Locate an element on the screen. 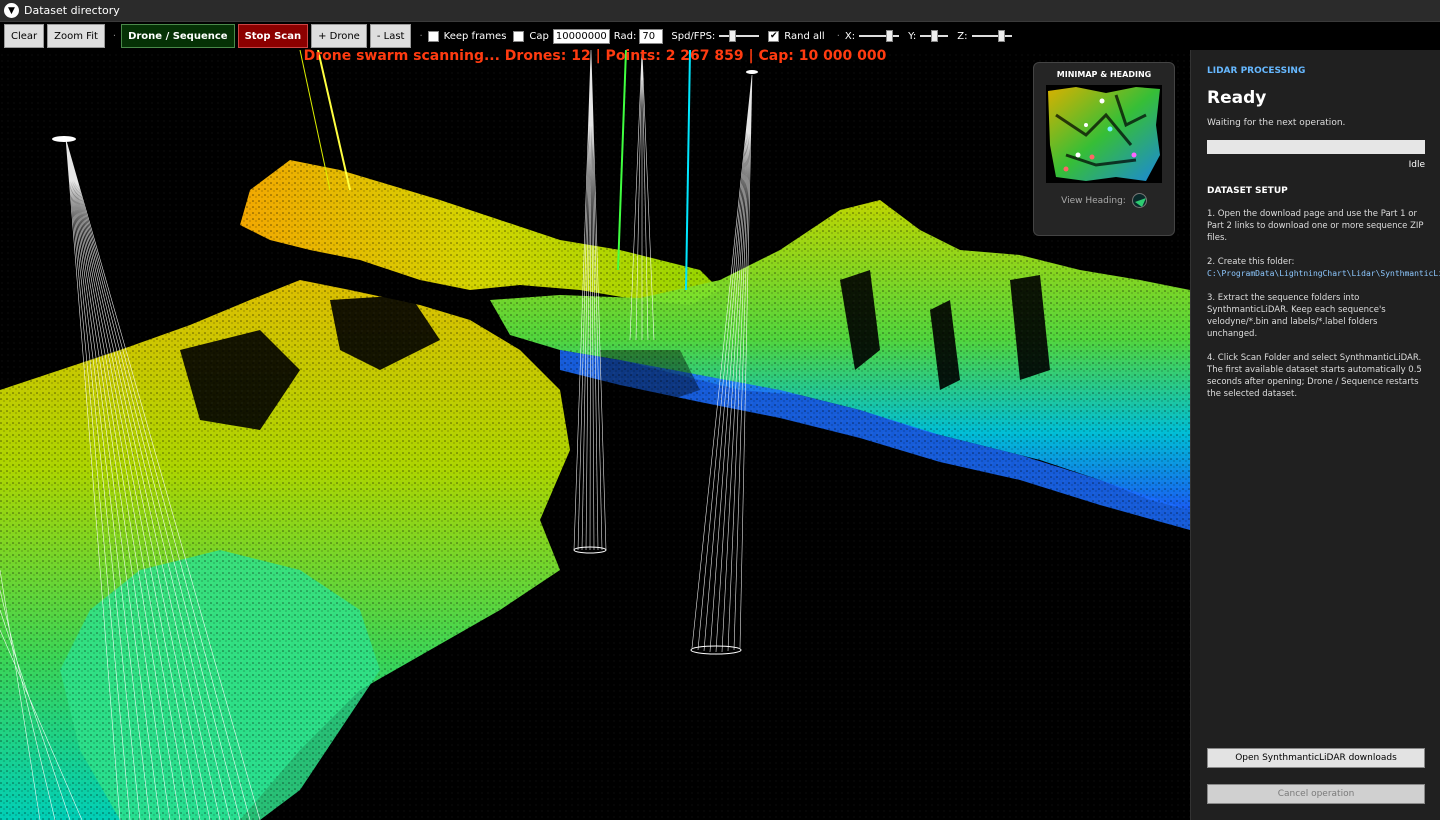 The height and width of the screenshot is (820, 1440). spd-fps-slider is located at coordinates (739, 36).